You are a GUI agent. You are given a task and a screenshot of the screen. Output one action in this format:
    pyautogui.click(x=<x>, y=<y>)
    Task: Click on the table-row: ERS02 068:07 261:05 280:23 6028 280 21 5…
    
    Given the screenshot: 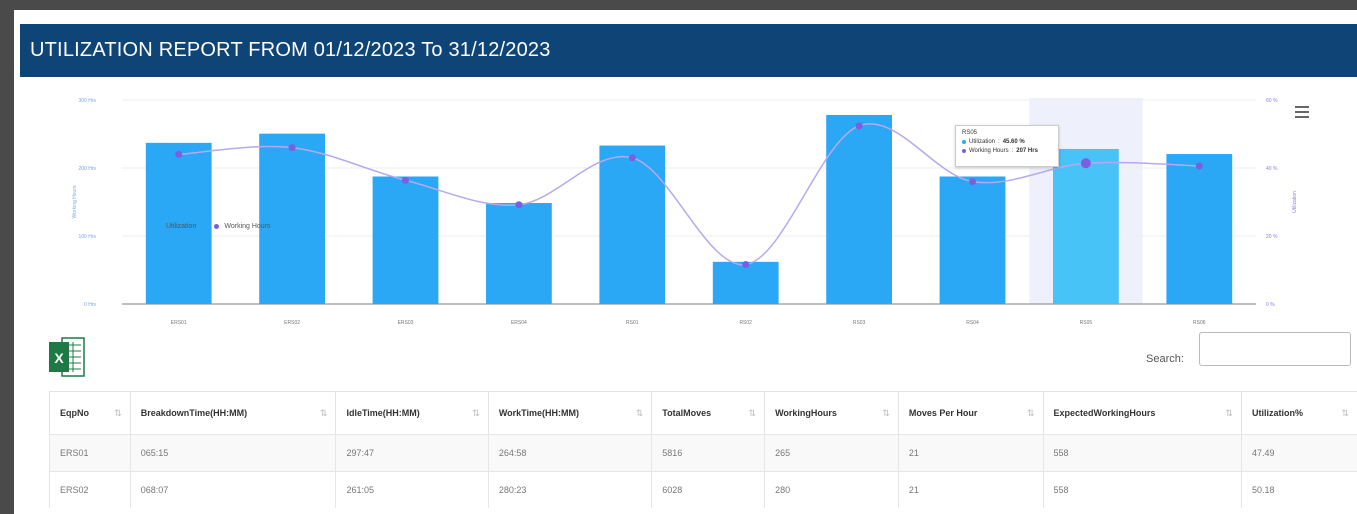 What is the action you would take?
    pyautogui.click(x=703, y=489)
    